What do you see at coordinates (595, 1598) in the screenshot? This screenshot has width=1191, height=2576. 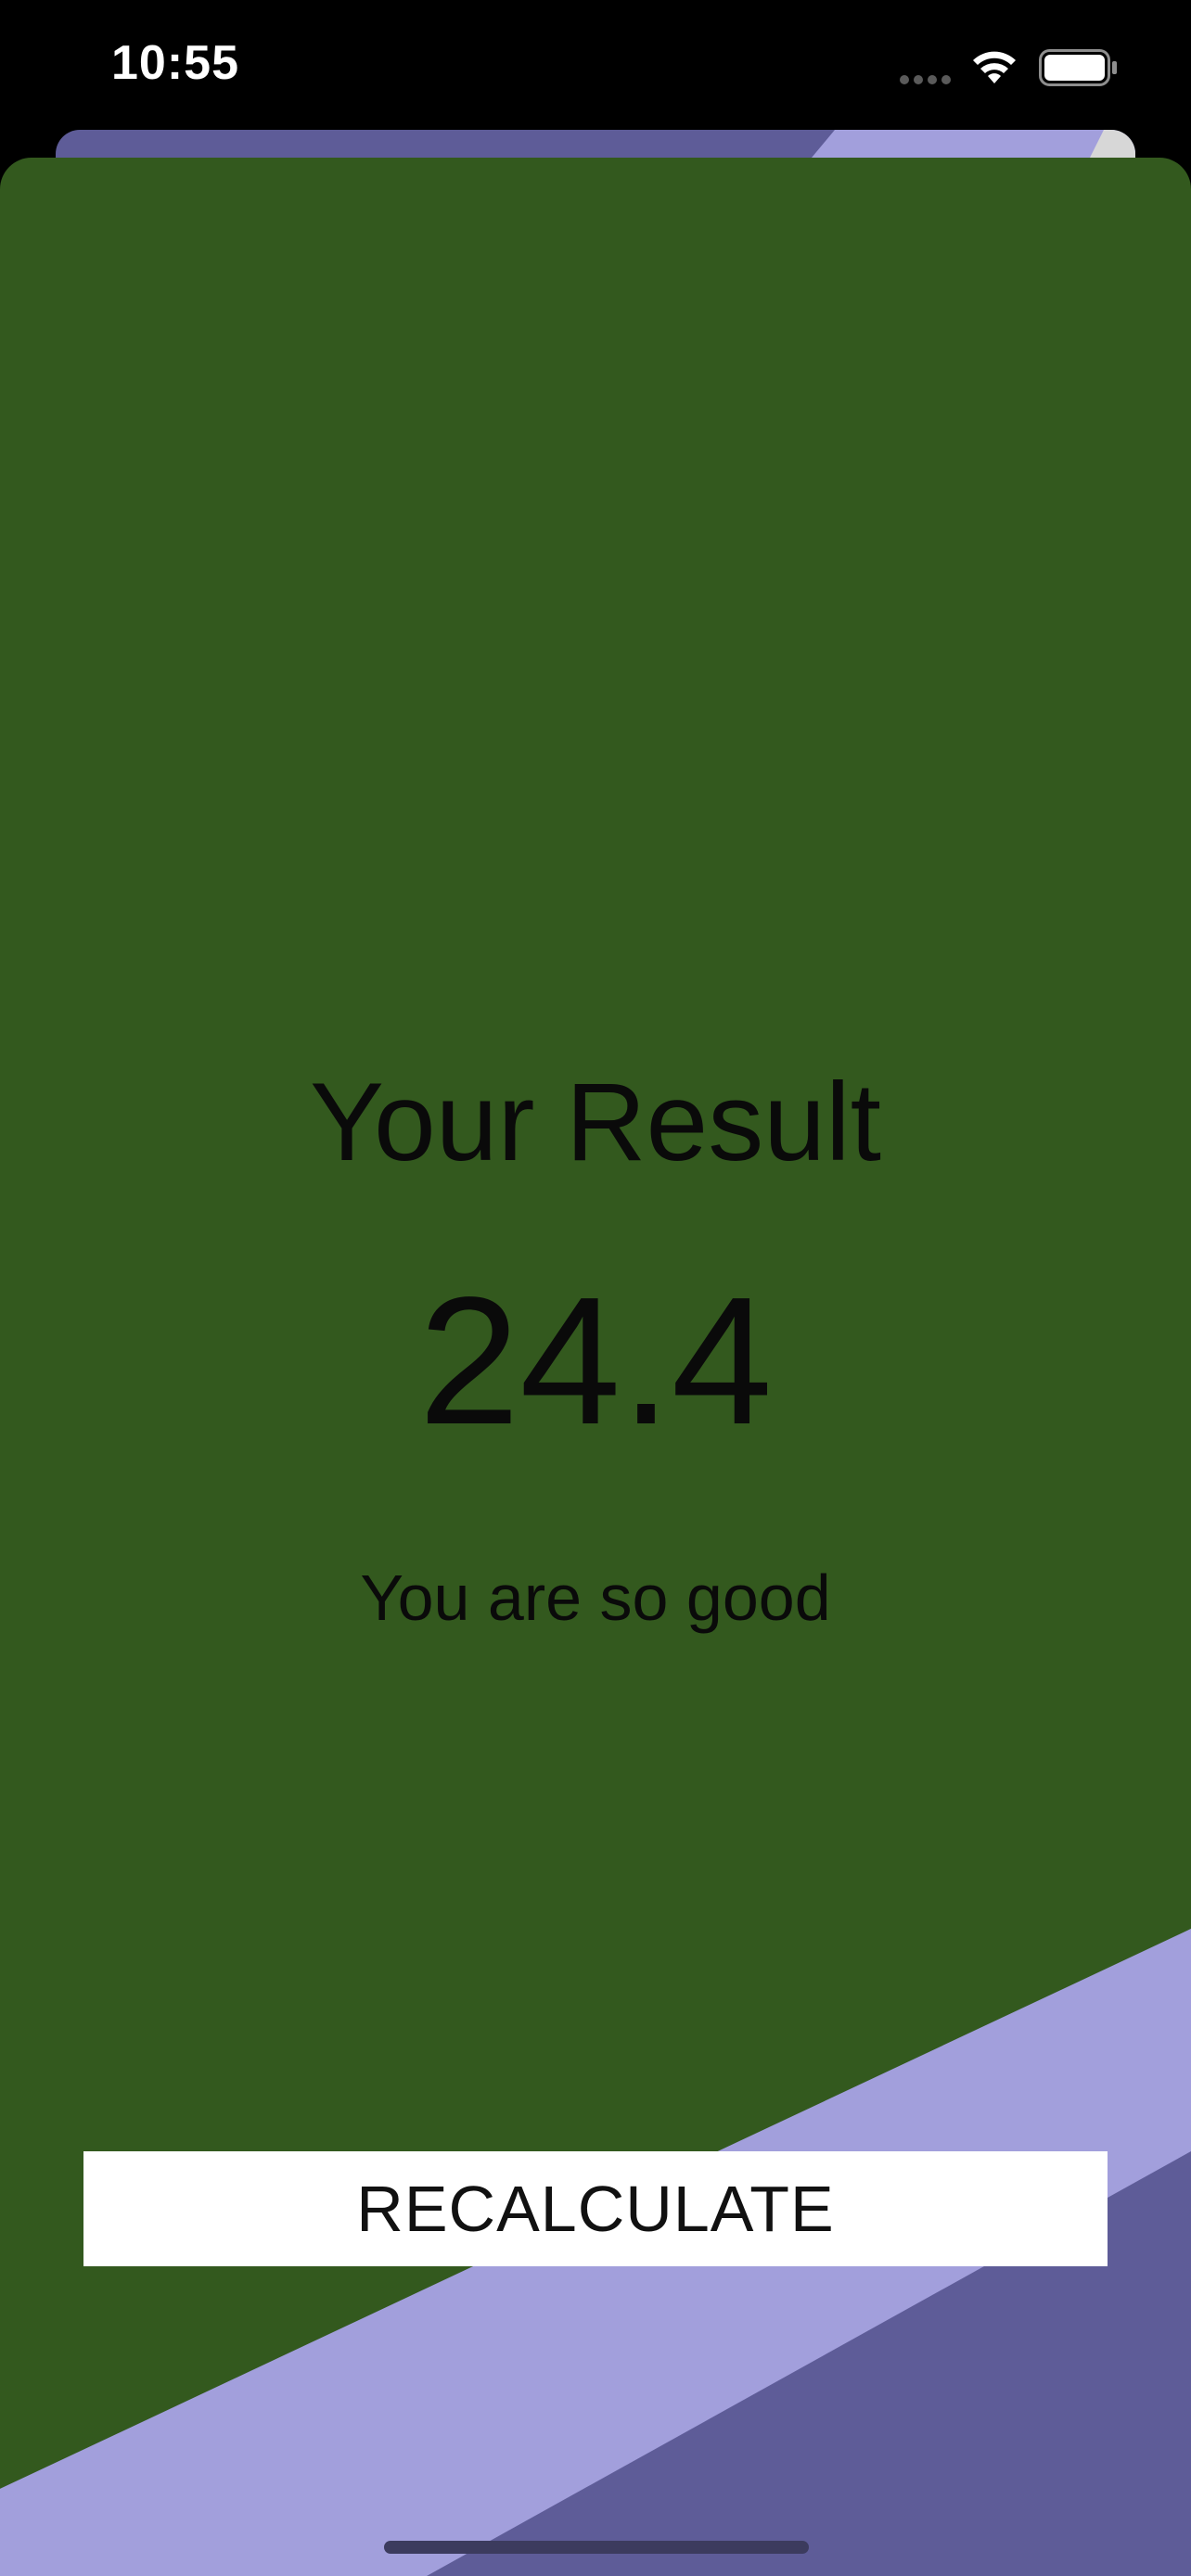 I see `result-message: You are so good` at bounding box center [595, 1598].